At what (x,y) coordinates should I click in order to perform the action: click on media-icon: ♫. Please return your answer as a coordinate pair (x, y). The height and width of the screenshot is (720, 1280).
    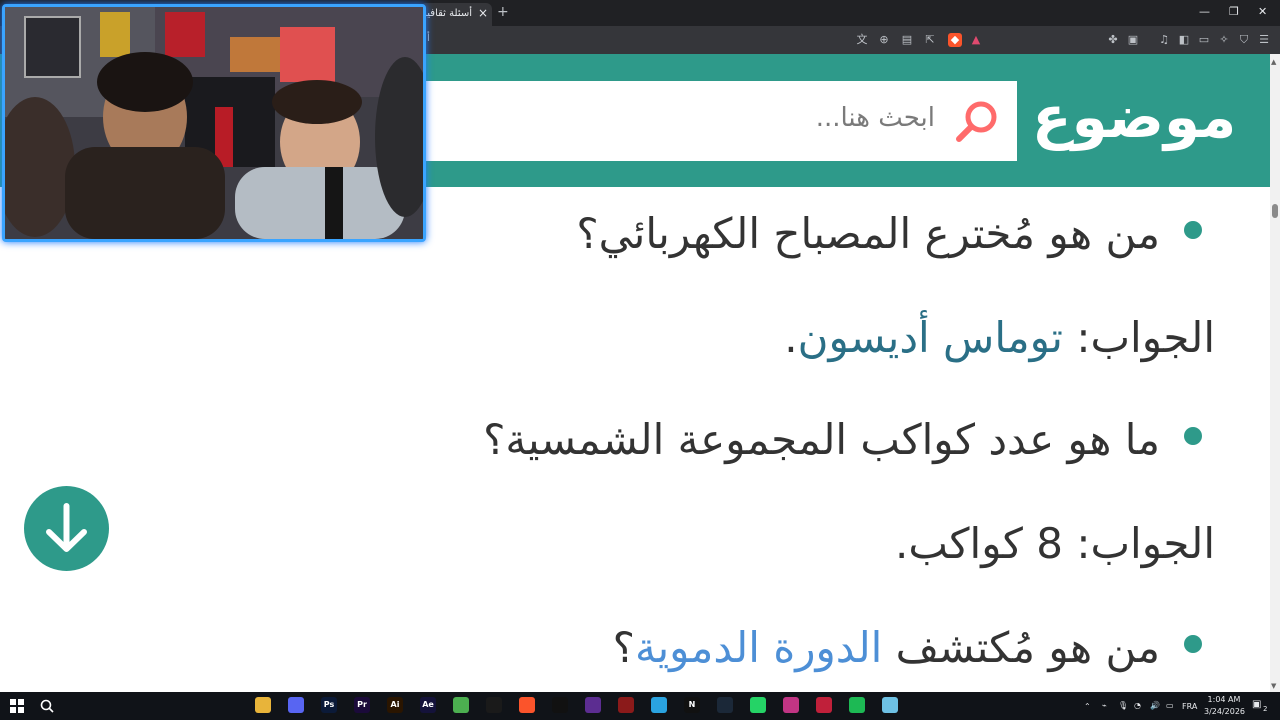
    Looking at the image, I should click on (1164, 40).